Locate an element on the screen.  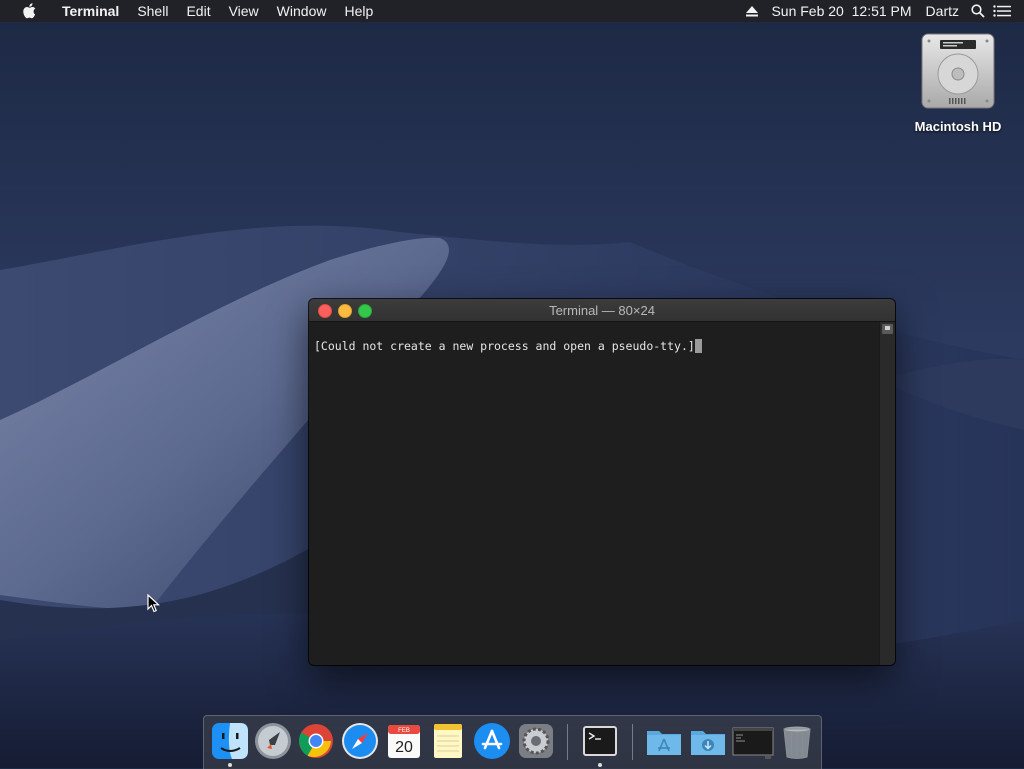
user-menu: Dartz is located at coordinates (942, 11).